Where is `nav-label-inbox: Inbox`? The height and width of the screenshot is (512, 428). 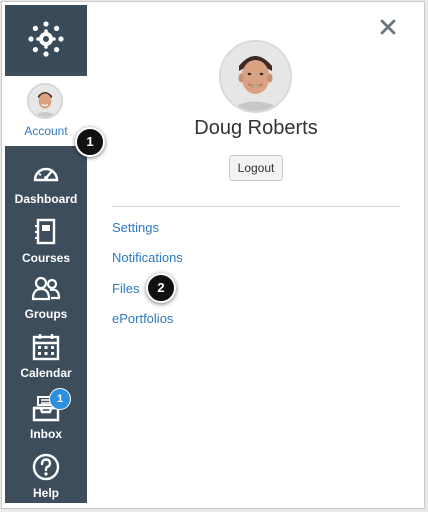 nav-label-inbox: Inbox is located at coordinates (46, 434).